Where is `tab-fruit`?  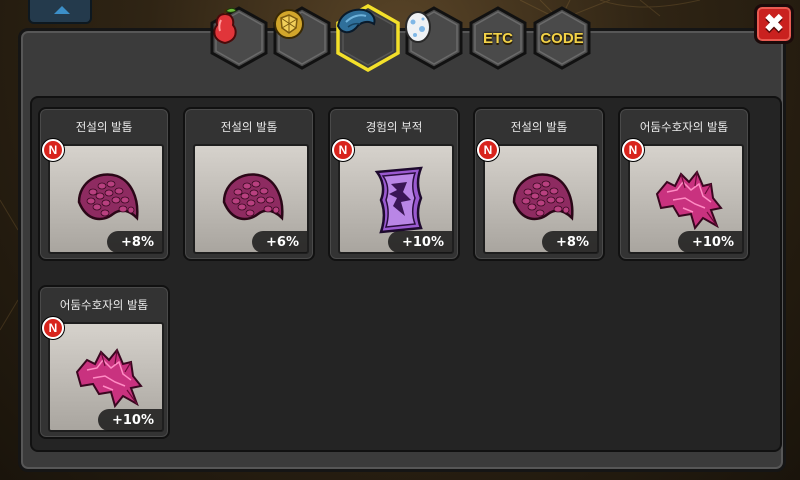 tab-fruit is located at coordinates (239, 38).